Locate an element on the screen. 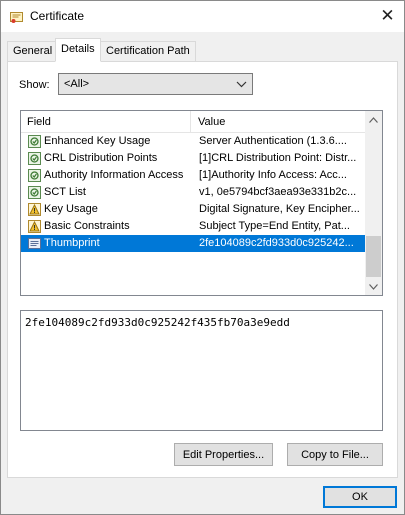  chevron-down-icon is located at coordinates (241, 85).